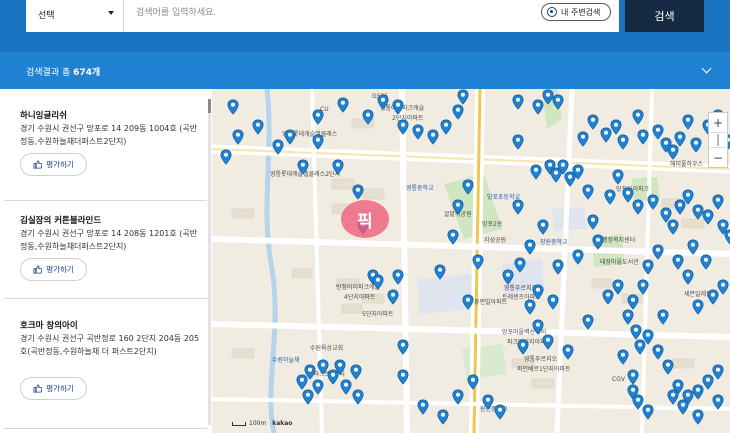  What do you see at coordinates (365, 219) in the screenshot?
I see `pick-badge: 픽` at bounding box center [365, 219].